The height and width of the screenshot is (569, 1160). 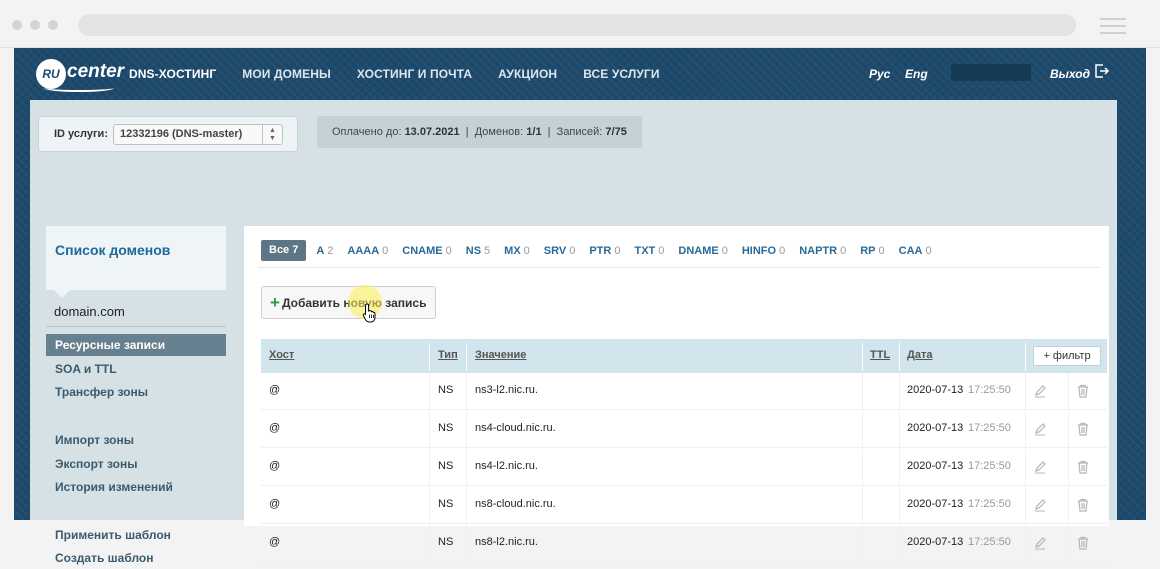 What do you see at coordinates (649, 251) in the screenshot?
I see `filter-tab-txt: TXT 0` at bounding box center [649, 251].